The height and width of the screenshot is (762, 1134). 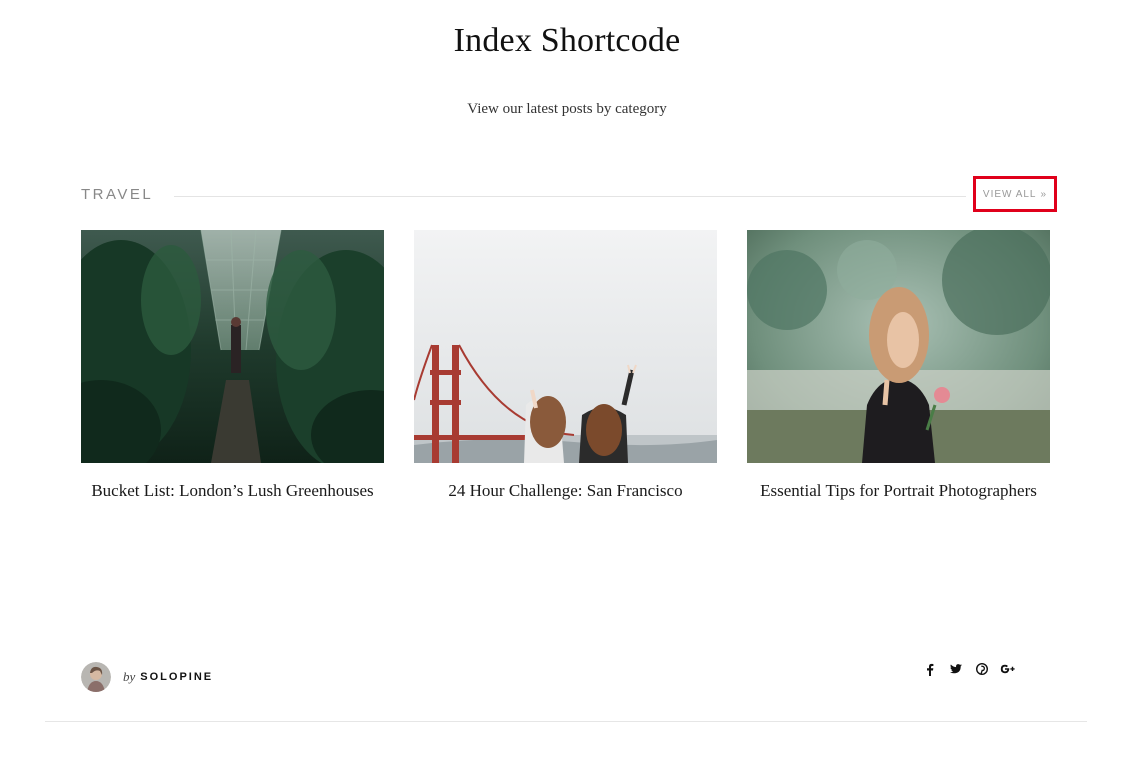 What do you see at coordinates (117, 194) in the screenshot?
I see `category-label: TRAVEL` at bounding box center [117, 194].